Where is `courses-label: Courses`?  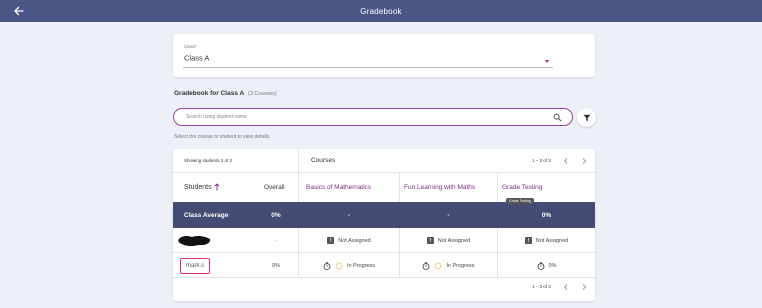 courses-label: Courses is located at coordinates (323, 160).